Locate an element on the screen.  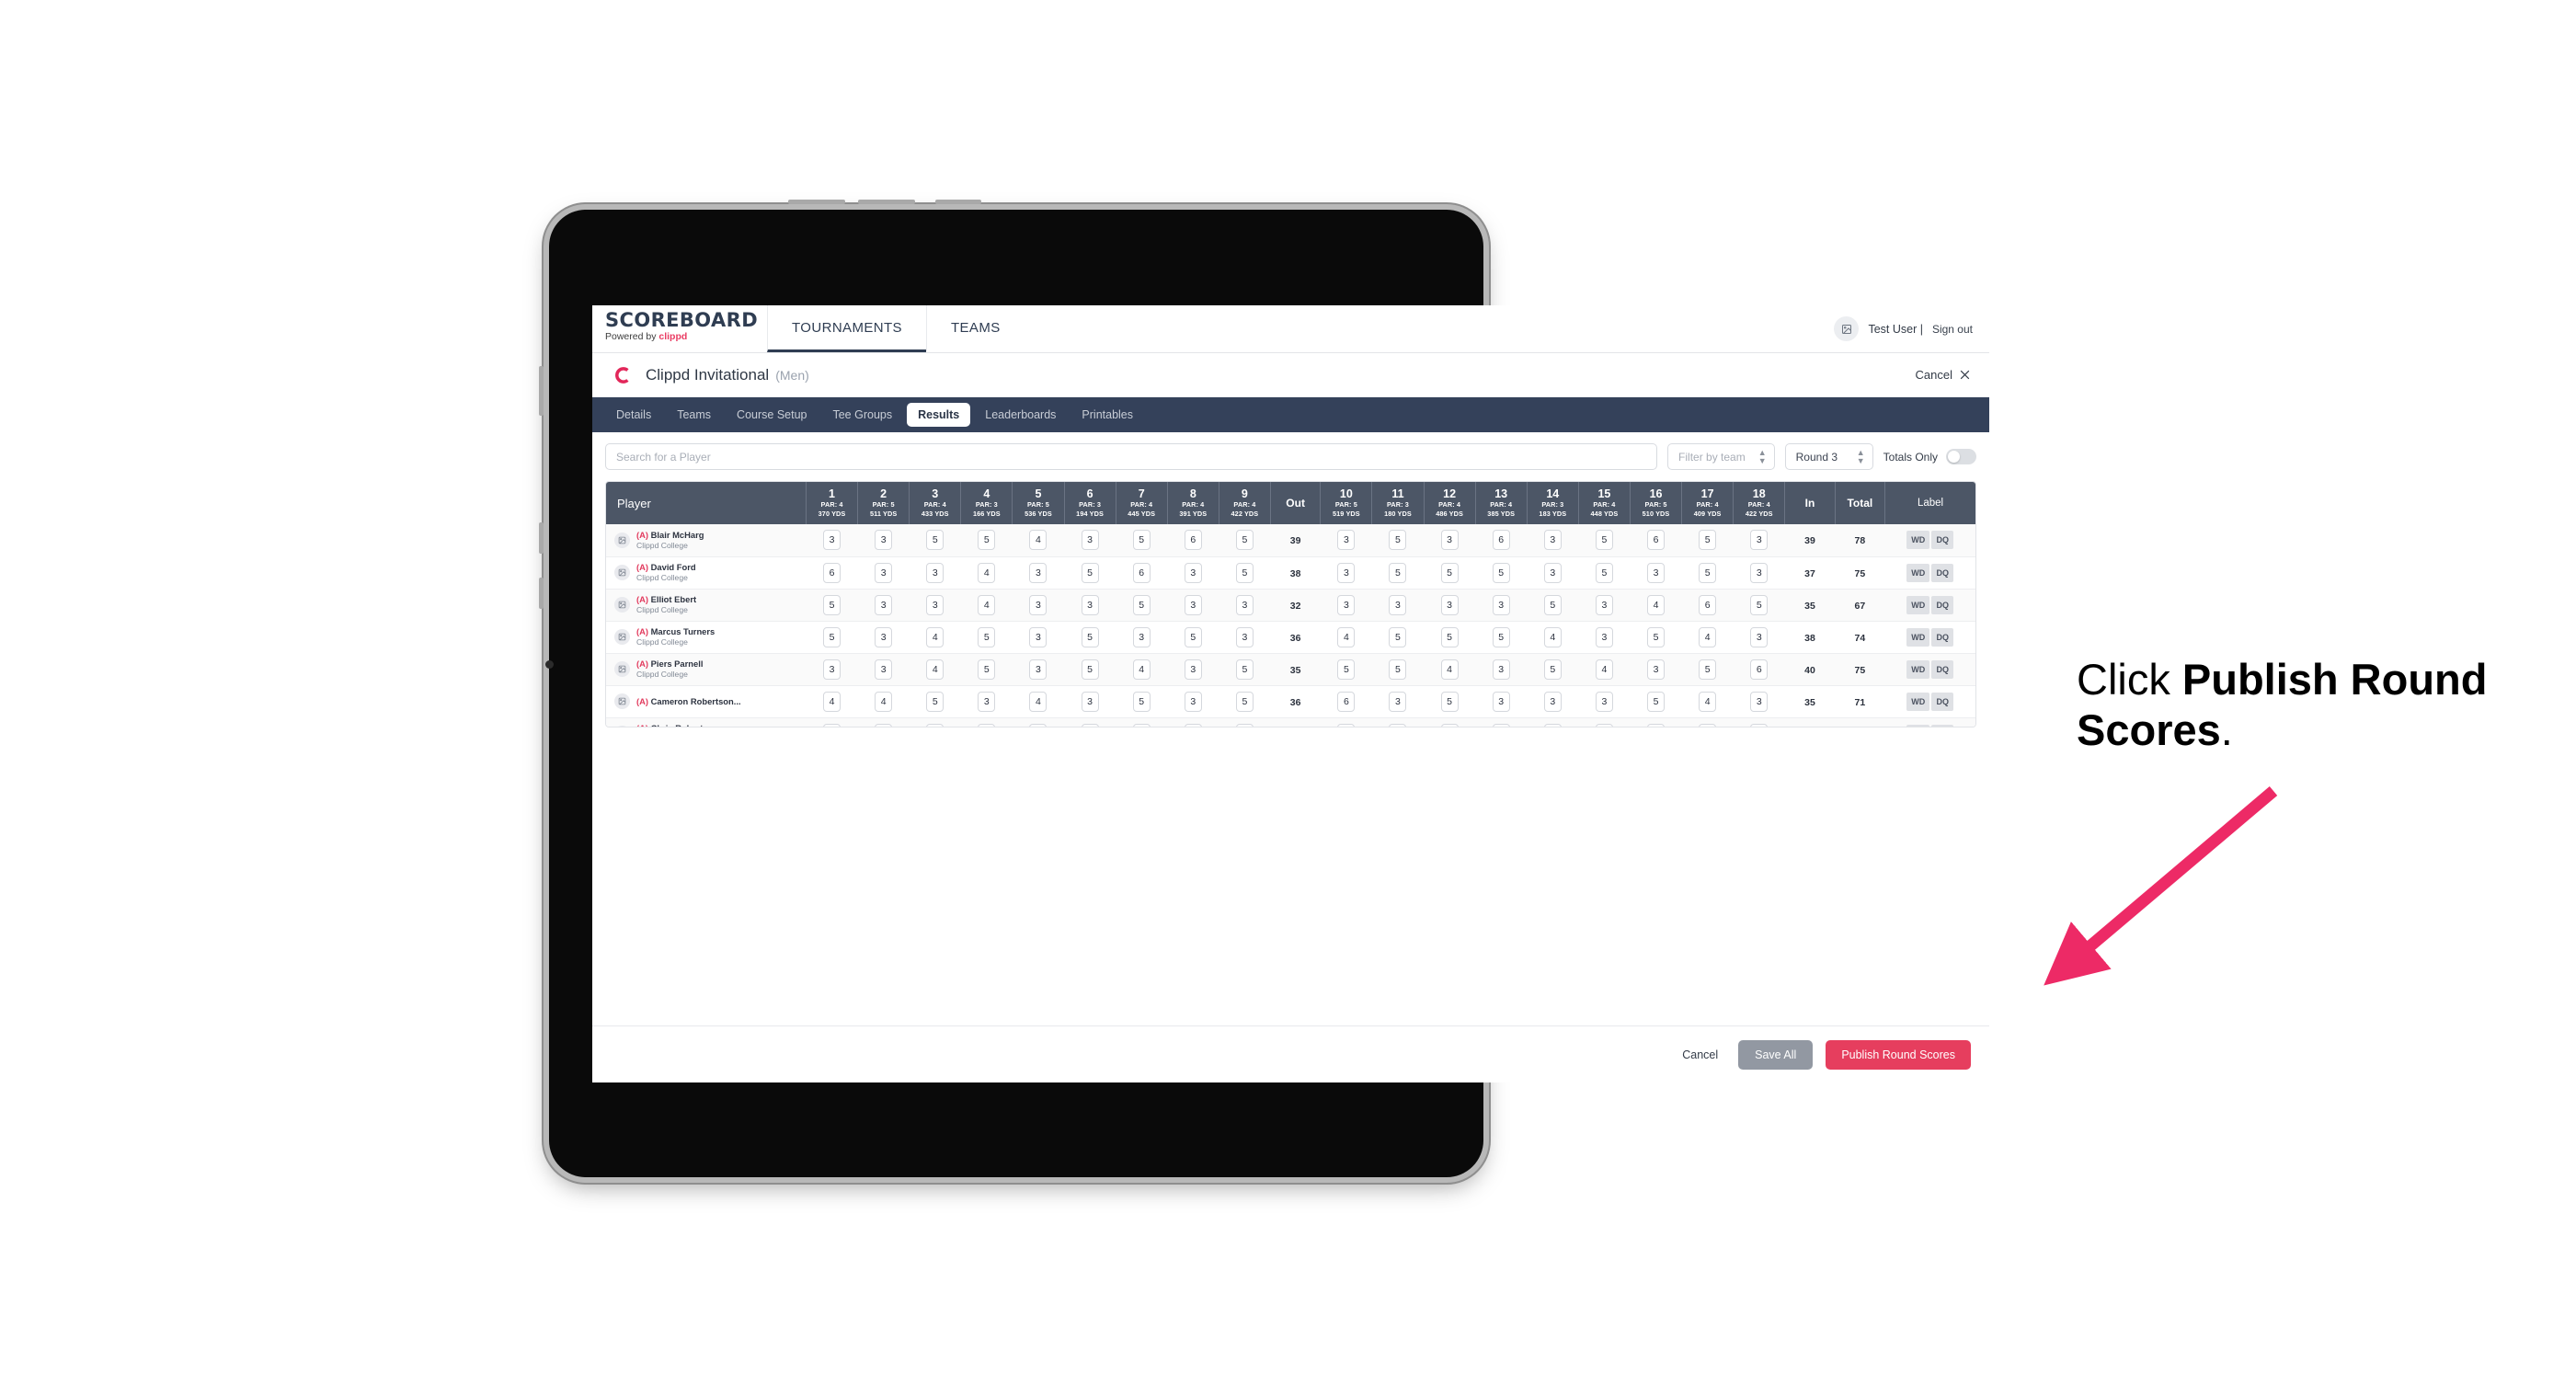
score-cell-hole-15: 5 is located at coordinates (1604, 540).